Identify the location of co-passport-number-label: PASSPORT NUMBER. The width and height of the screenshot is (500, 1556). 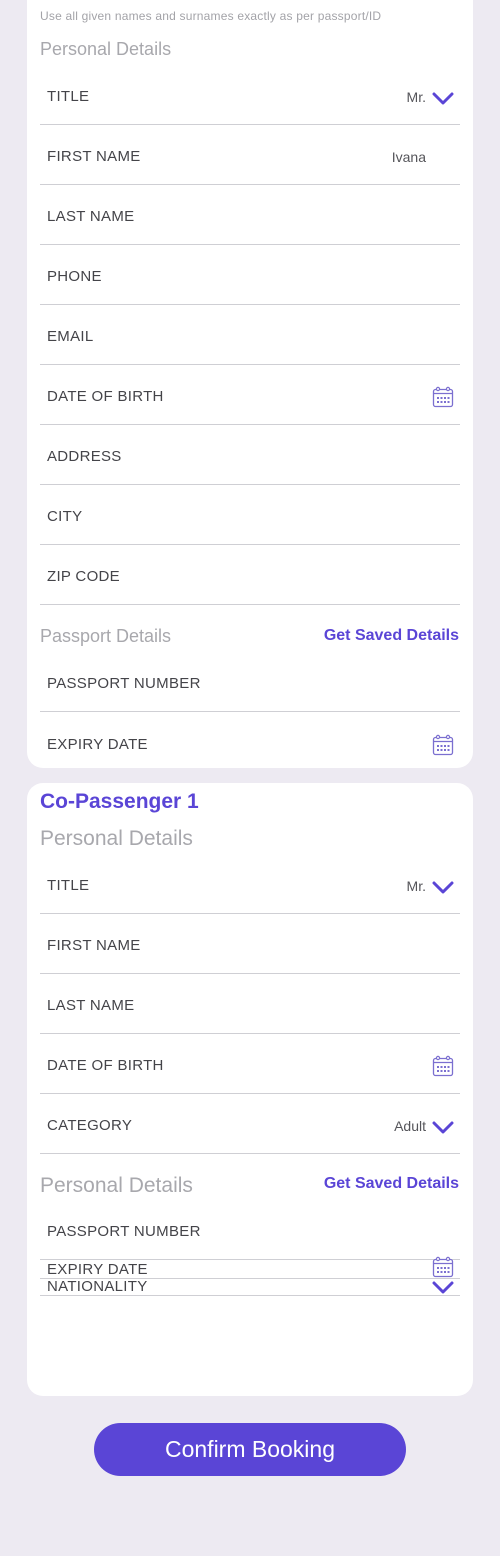
(124, 1231).